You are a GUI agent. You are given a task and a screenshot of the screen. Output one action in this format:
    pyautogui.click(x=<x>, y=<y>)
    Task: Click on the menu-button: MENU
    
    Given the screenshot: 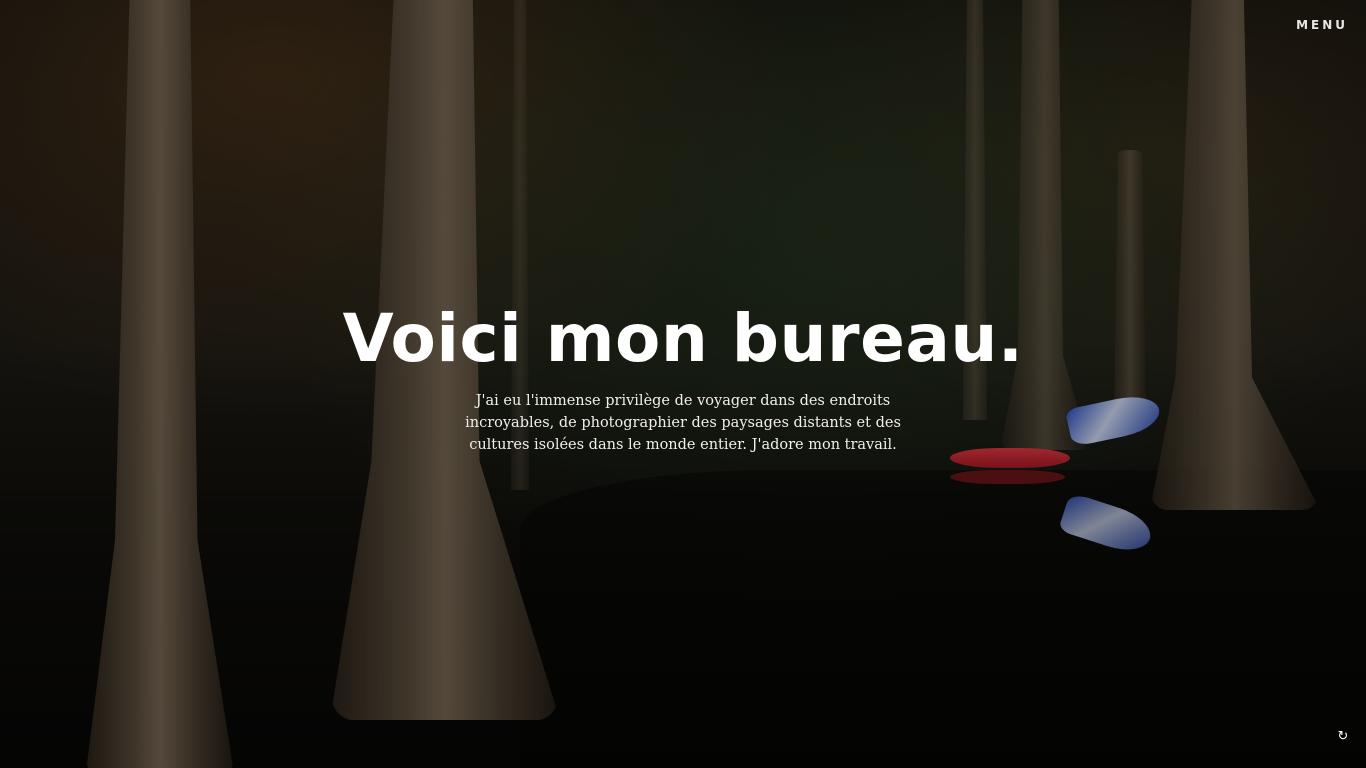 What is the action you would take?
    pyautogui.click(x=1322, y=25)
    